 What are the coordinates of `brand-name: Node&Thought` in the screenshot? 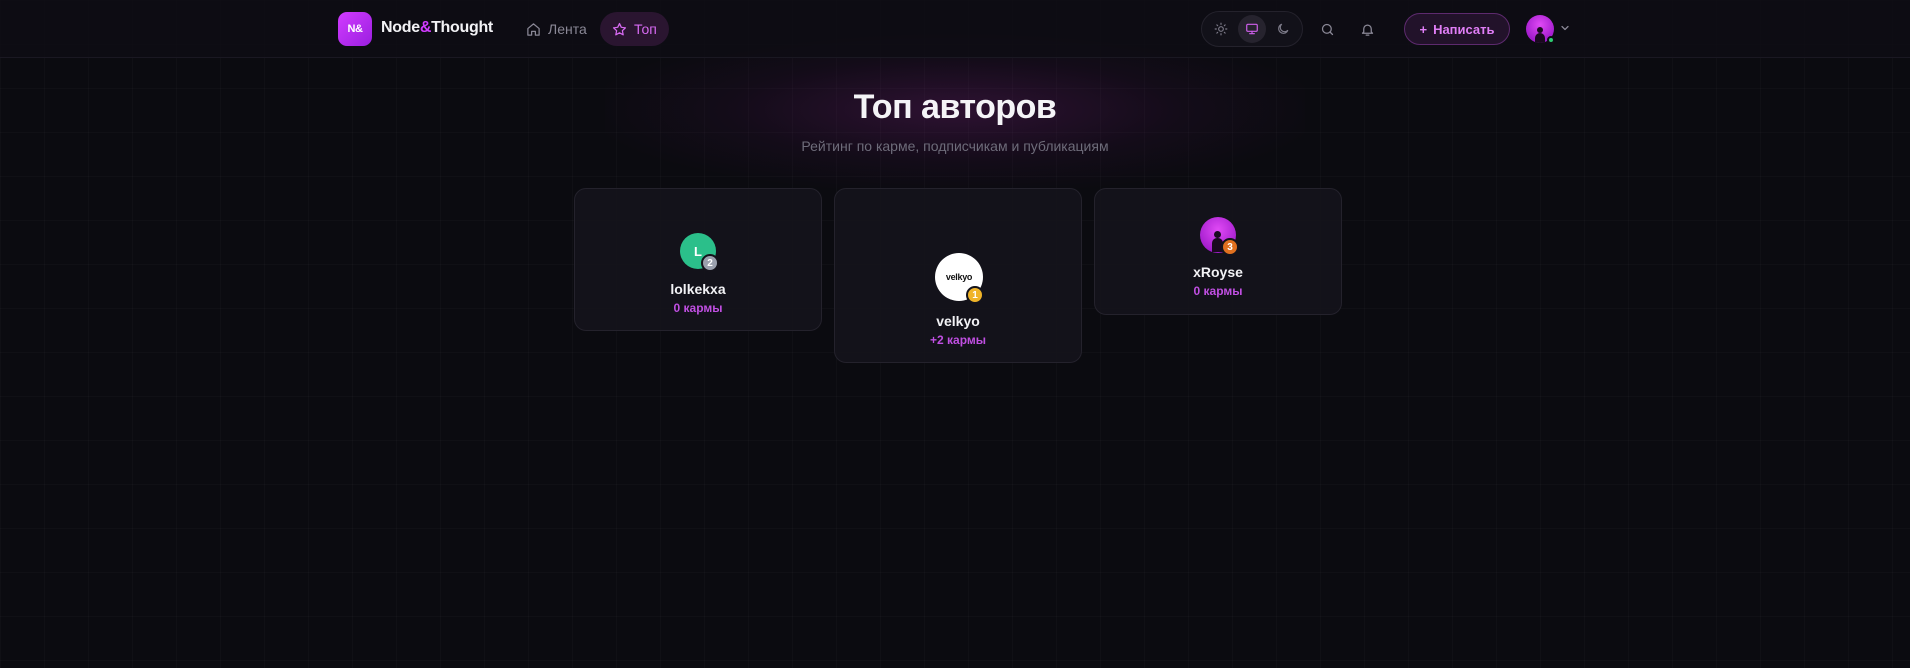 It's located at (437, 28).